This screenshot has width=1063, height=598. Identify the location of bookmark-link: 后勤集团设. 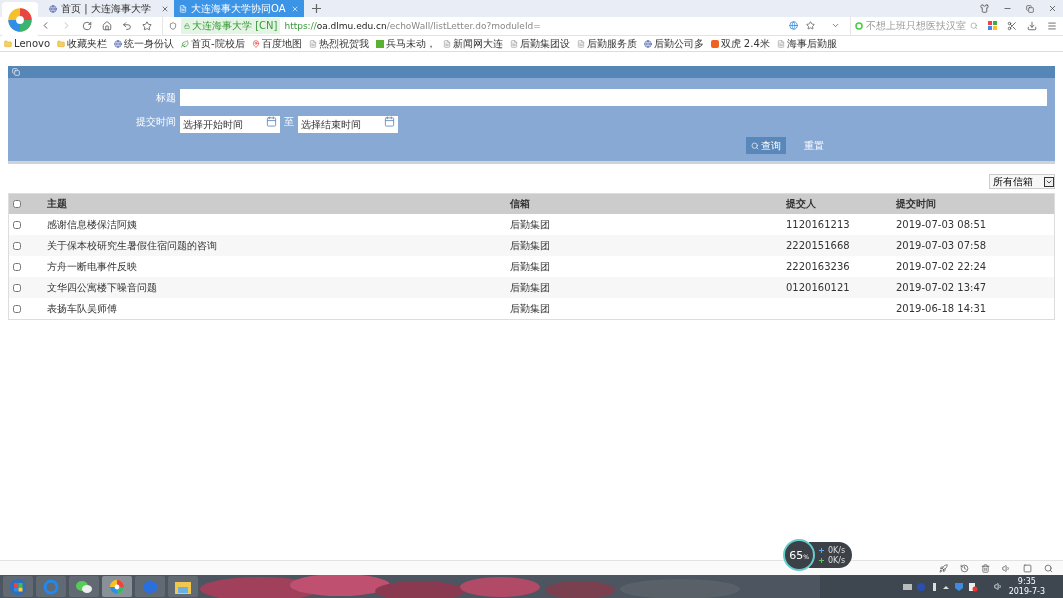
(539, 43).